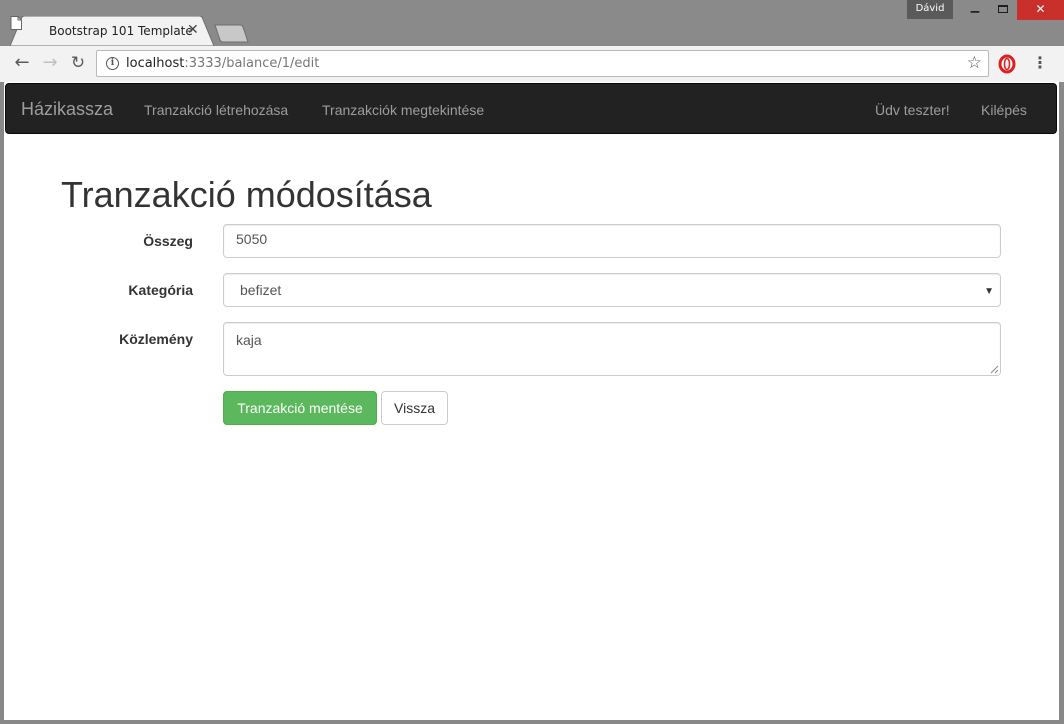 This screenshot has width=1064, height=724. I want to click on new-tab-button, so click(232, 34).